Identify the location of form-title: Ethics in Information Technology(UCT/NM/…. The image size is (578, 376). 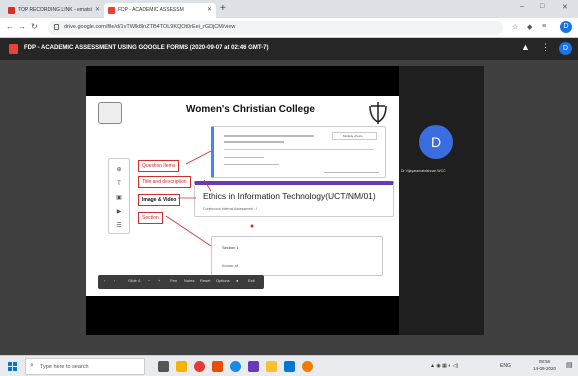
(289, 196).